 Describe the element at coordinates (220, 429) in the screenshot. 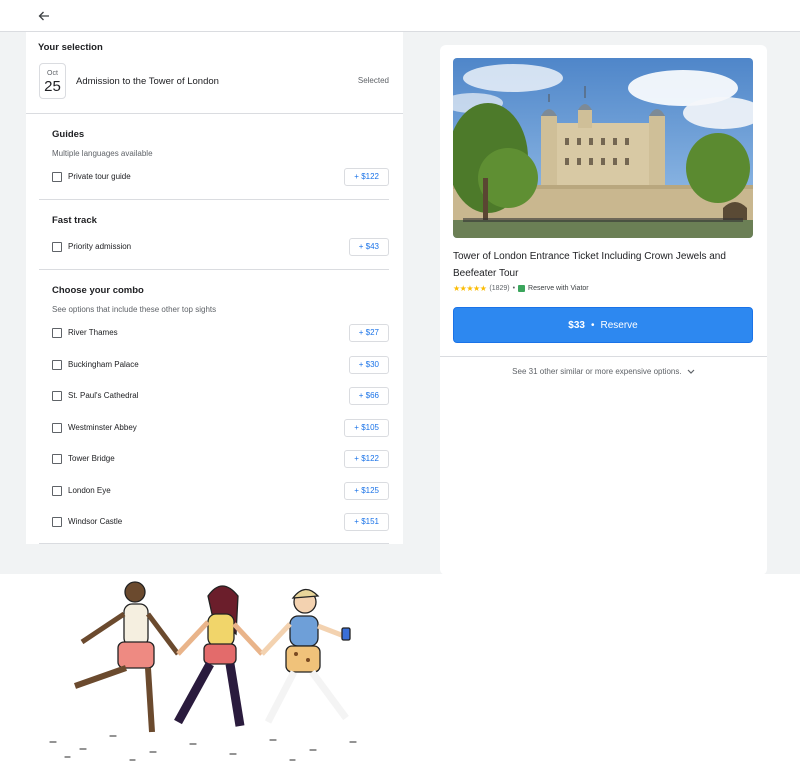

I see `option-row-westminster-abbey: Westminster Abbey + $105` at that location.